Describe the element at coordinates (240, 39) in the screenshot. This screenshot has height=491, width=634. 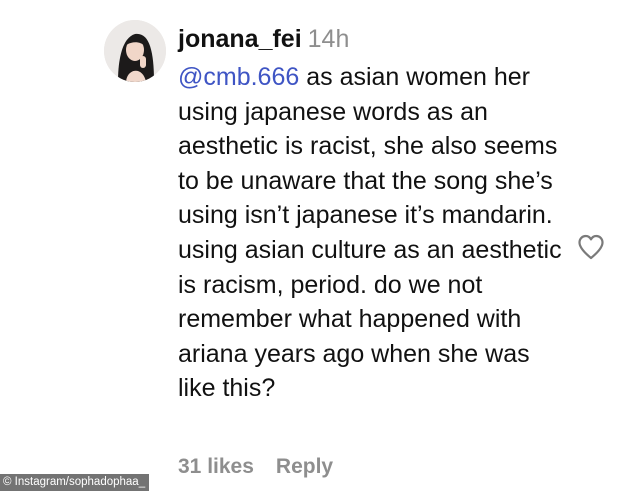
I see `username-link: jonana_fei` at that location.